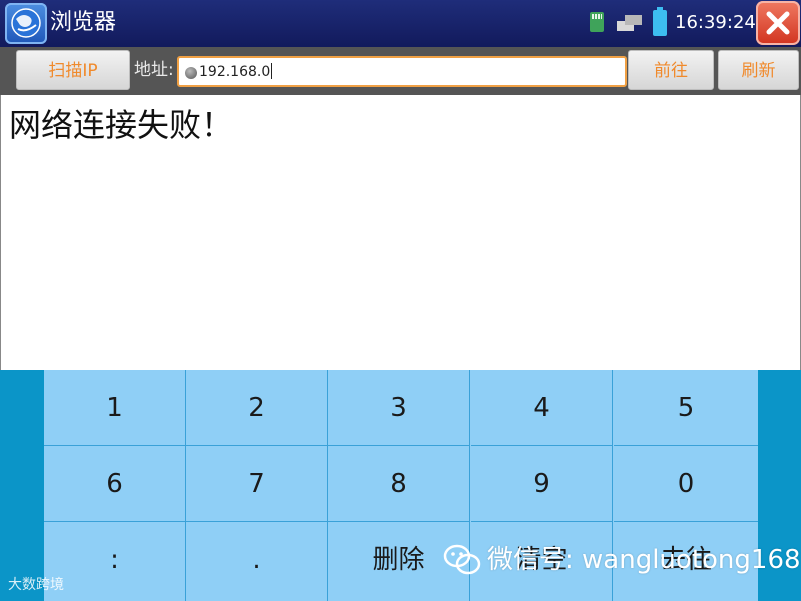  What do you see at coordinates (597, 22) in the screenshot?
I see `sd-card-icon` at bounding box center [597, 22].